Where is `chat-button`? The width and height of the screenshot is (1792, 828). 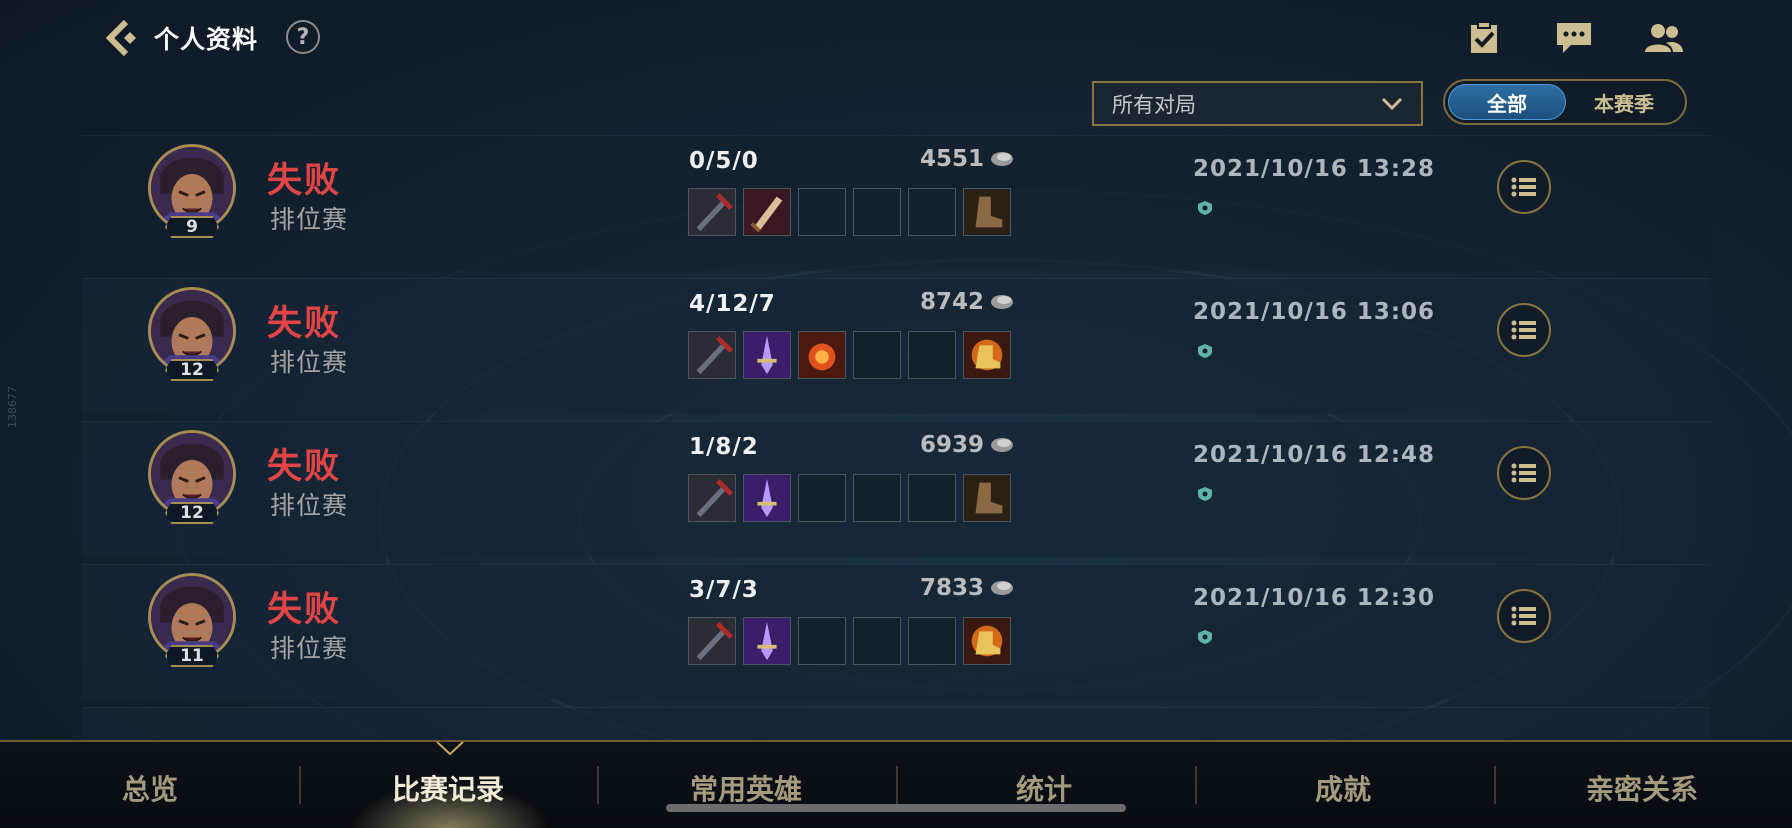 chat-button is located at coordinates (1574, 38).